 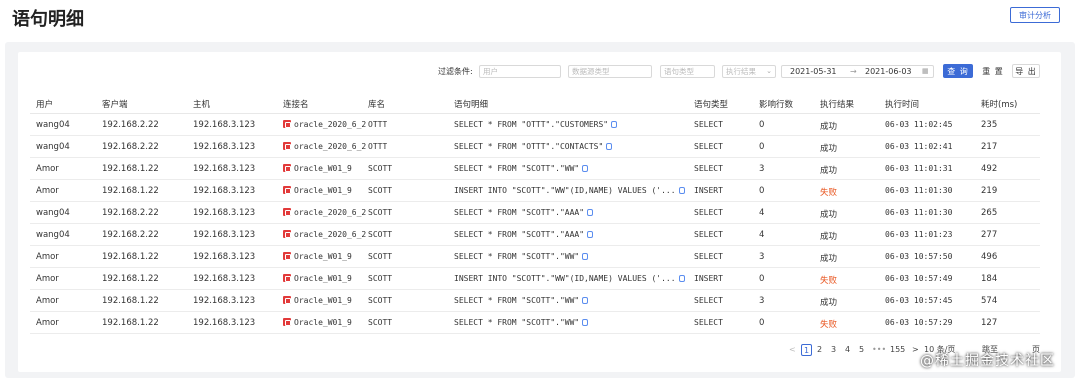 What do you see at coordinates (47, 301) in the screenshot?
I see `cell-user: Amor` at bounding box center [47, 301].